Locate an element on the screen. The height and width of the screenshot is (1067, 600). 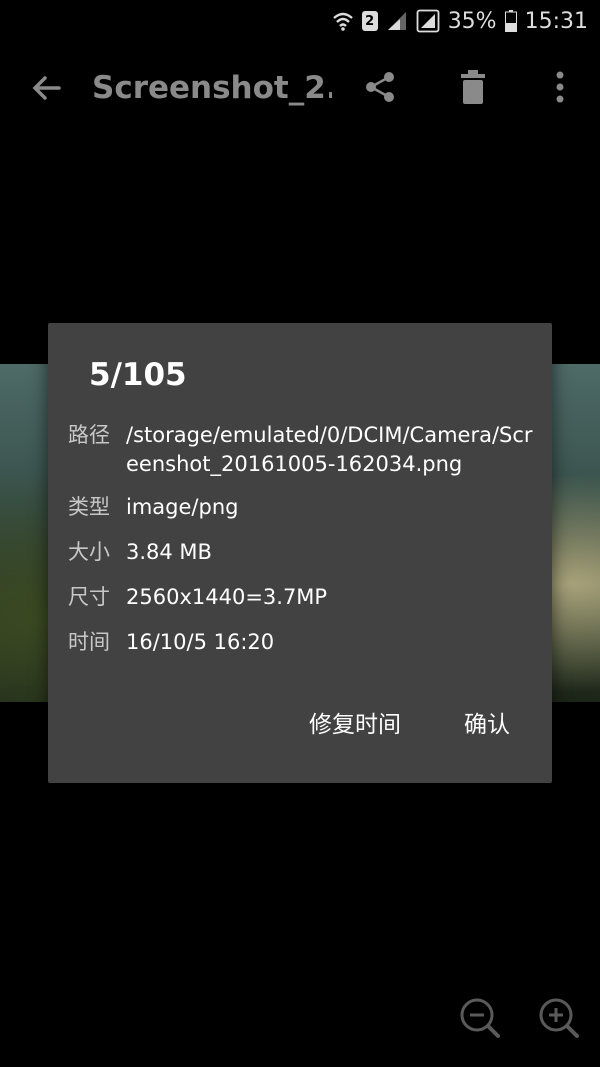
signal-no-sim-icon is located at coordinates (428, 21).